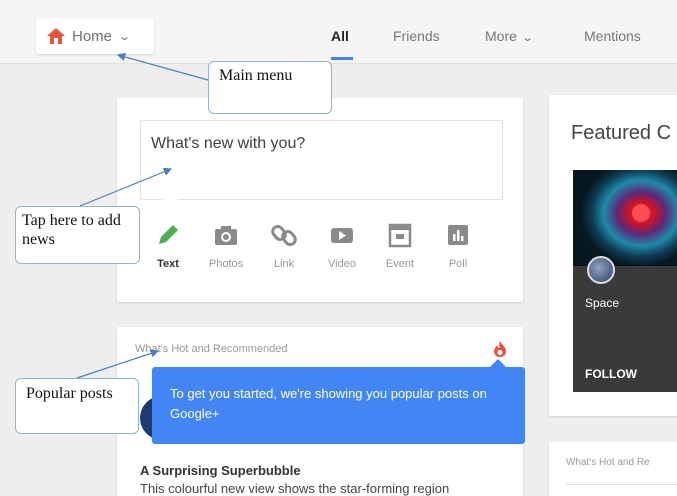  I want to click on post-title: A Surprising Superbubble, so click(220, 470).